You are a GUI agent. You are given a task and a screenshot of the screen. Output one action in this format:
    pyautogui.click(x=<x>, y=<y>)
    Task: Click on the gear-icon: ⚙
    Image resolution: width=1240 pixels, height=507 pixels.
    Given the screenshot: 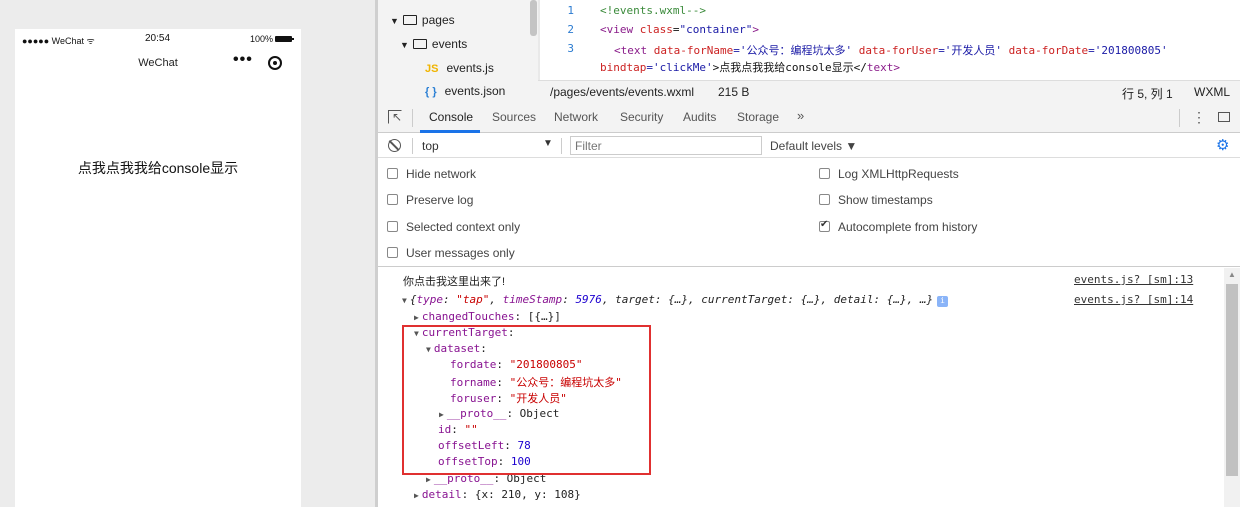 What is the action you would take?
    pyautogui.click(x=1222, y=145)
    